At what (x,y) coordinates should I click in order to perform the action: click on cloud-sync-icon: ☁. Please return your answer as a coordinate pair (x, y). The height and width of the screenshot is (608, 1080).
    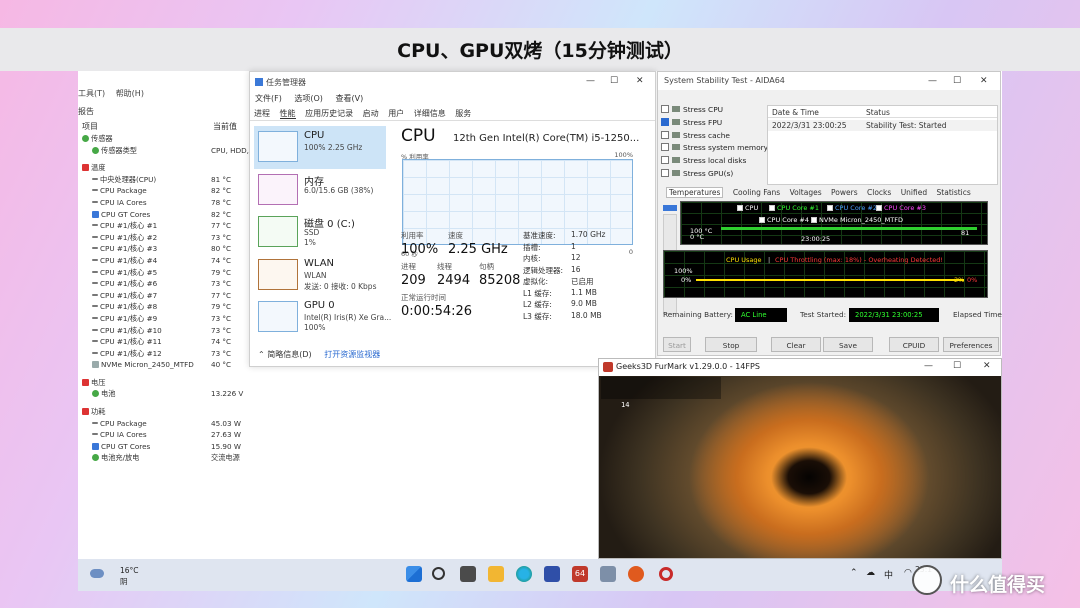
    Looking at the image, I should click on (870, 573).